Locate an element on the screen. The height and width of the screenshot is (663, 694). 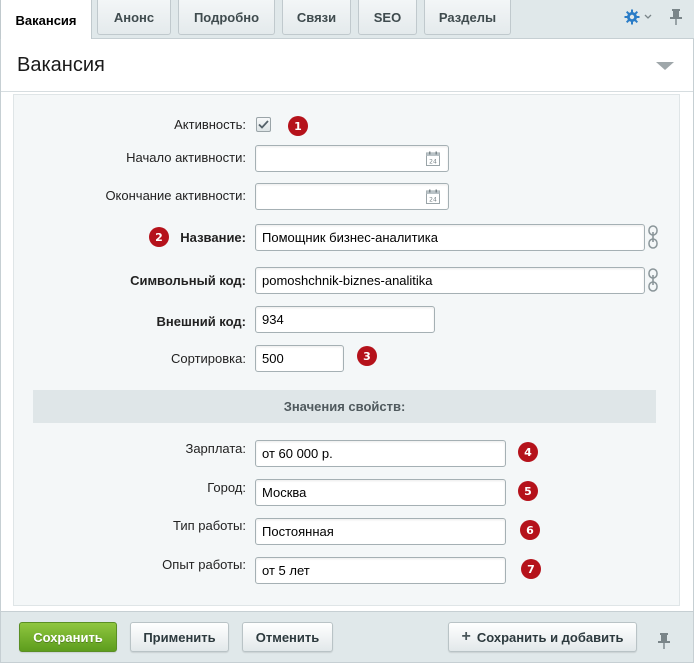
experience-input: от 5 лет is located at coordinates (380, 570).